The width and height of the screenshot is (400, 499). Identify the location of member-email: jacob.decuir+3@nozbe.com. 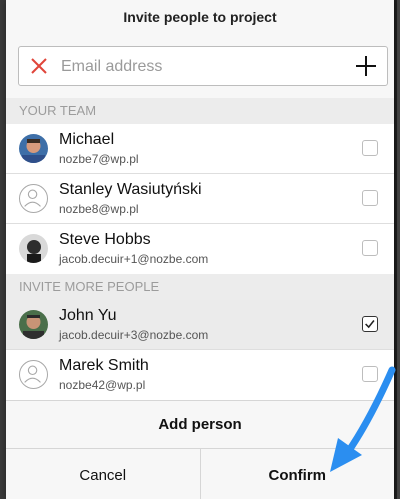
(134, 335).